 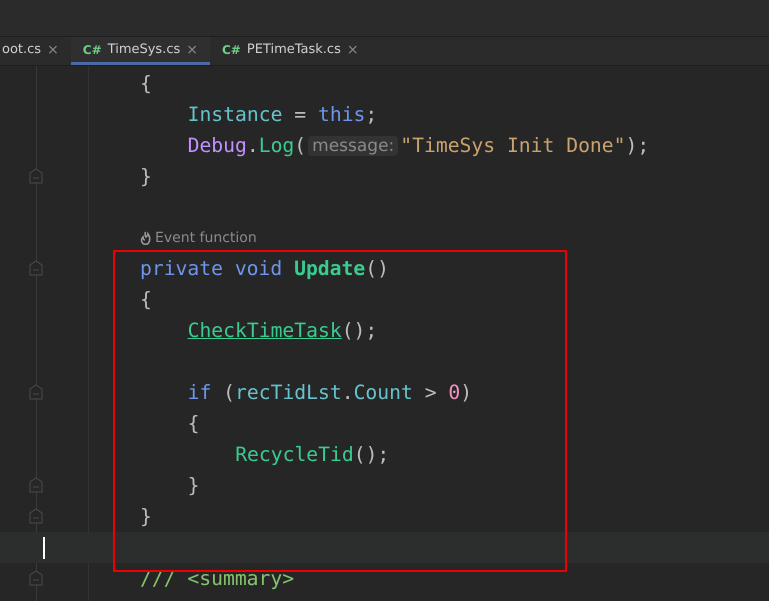 I want to click on editor-tab: C# PETimeTask.cs ×, so click(x=290, y=51).